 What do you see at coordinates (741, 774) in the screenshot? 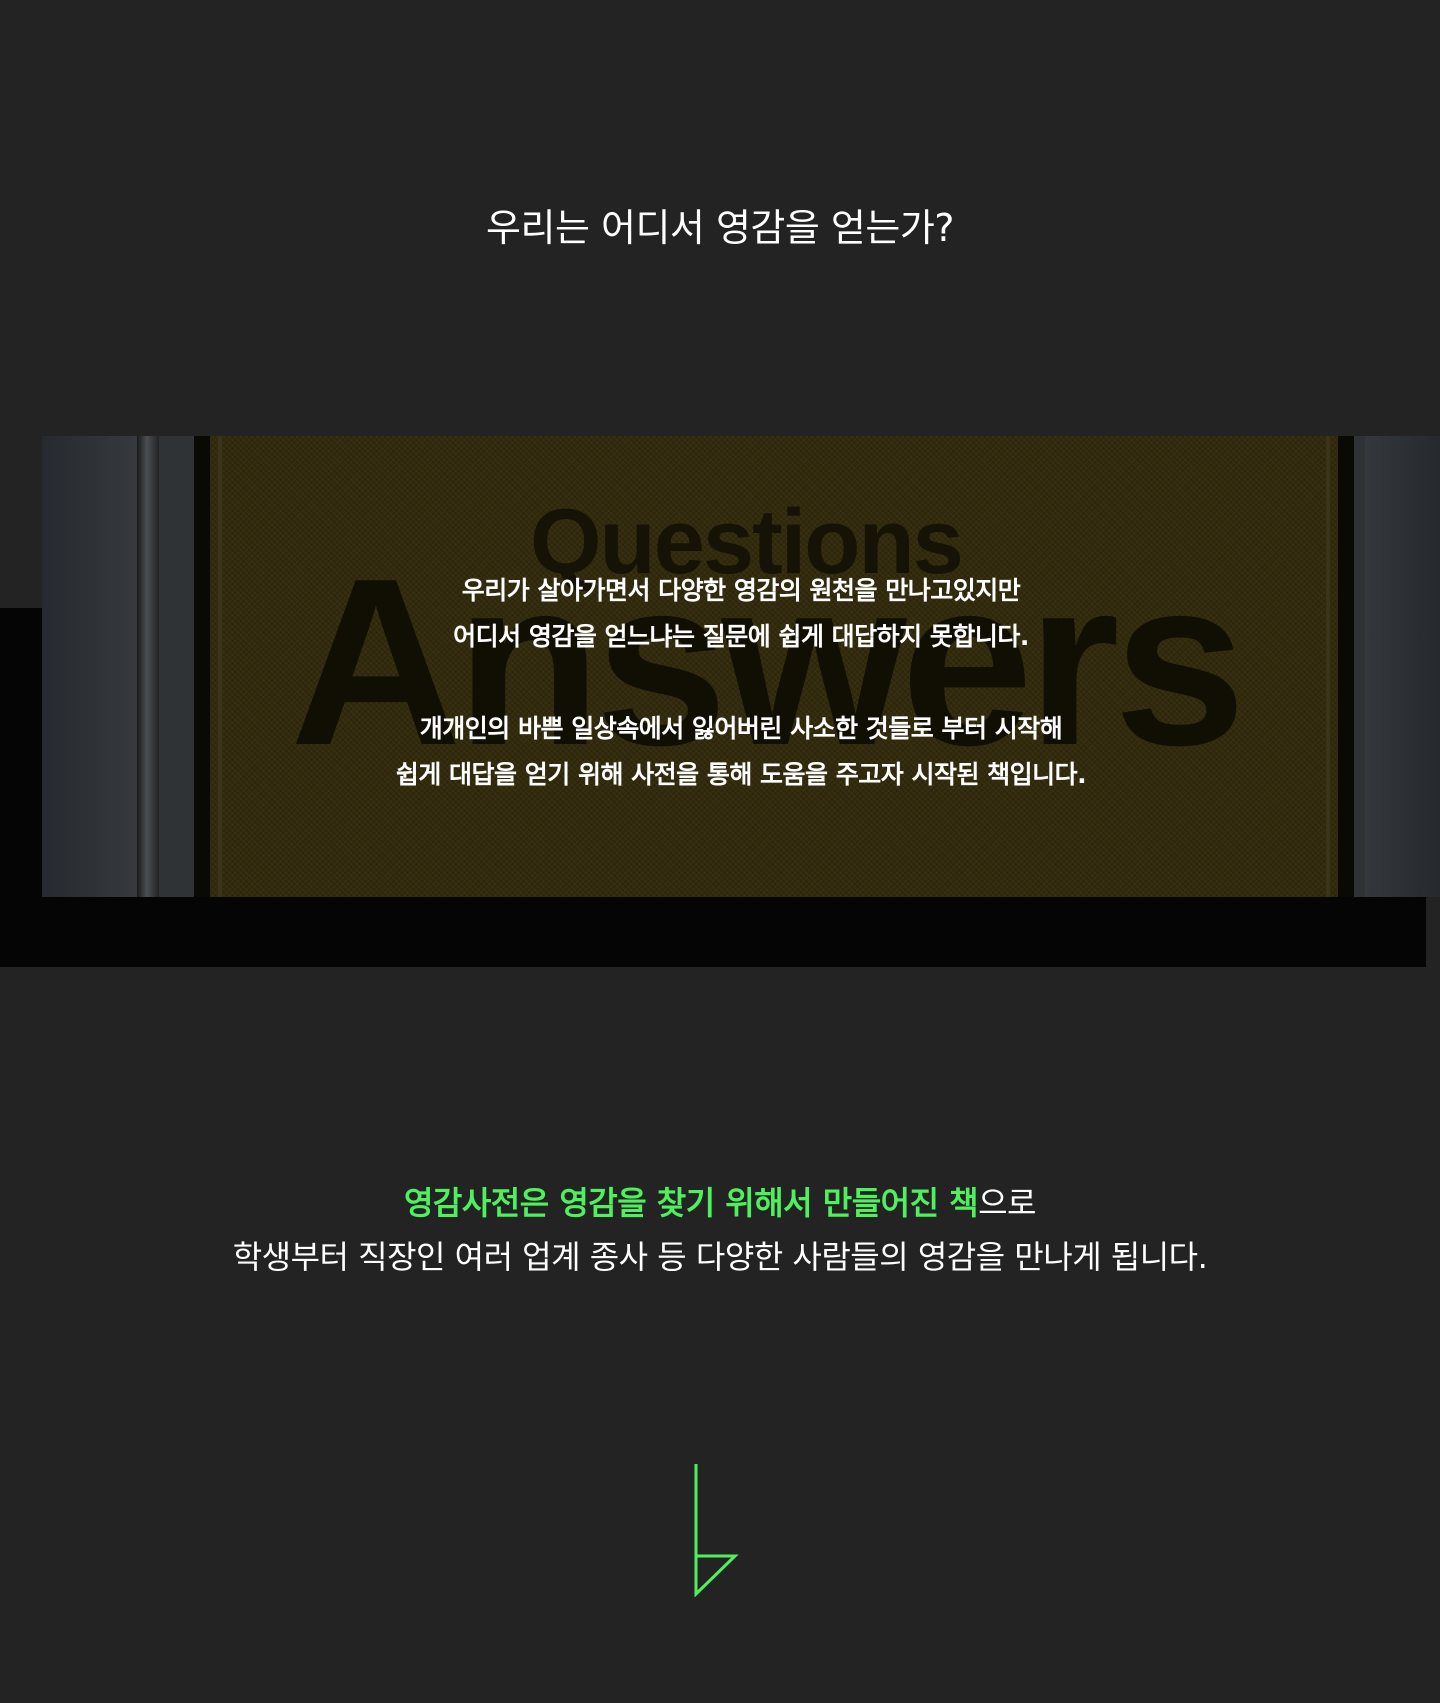
I see `hero-paragraph2-line2: 쉽게 대답을 얻기 위해 사전을 통해 도움을 주고자 시작된 책입니다.` at bounding box center [741, 774].